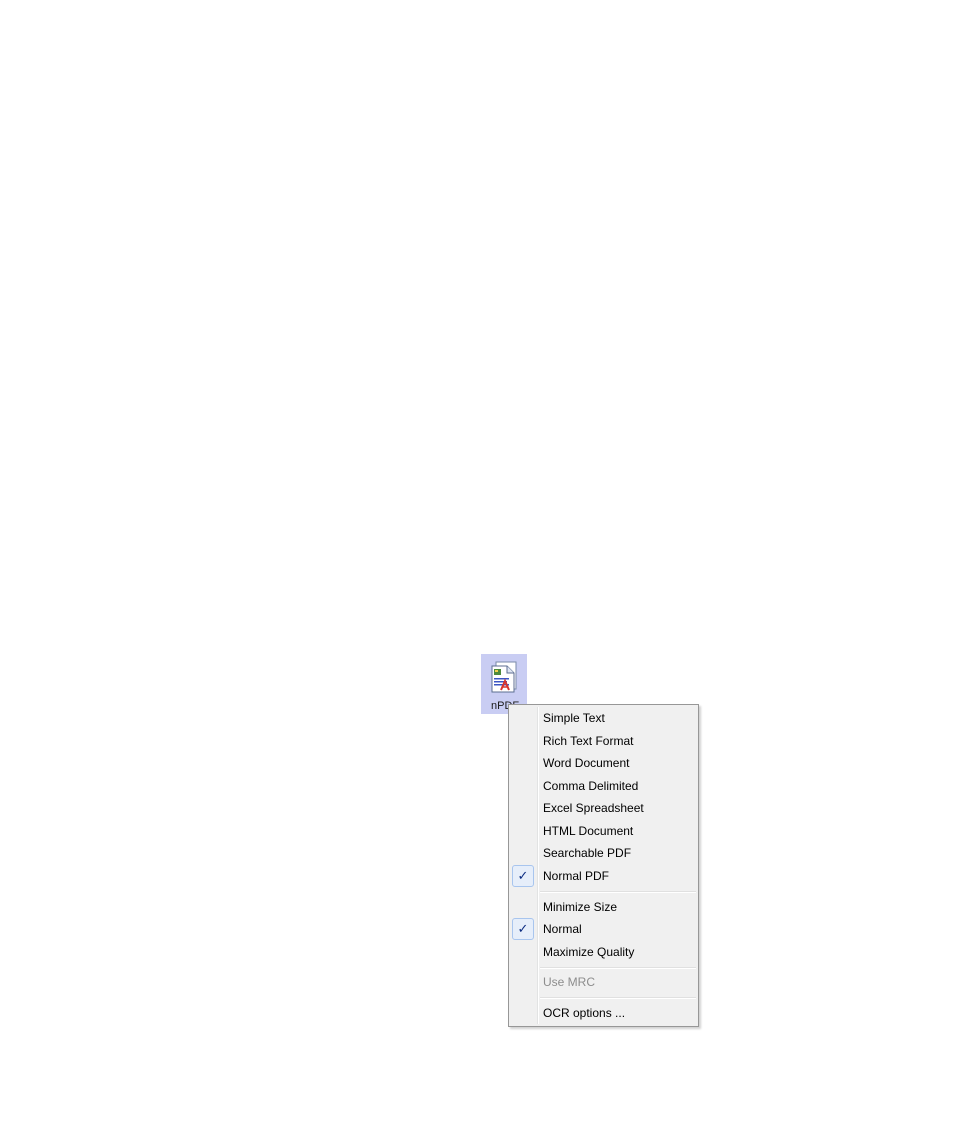 The height and width of the screenshot is (1145, 954). I want to click on menu-item-label: Use MRC, so click(569, 982).